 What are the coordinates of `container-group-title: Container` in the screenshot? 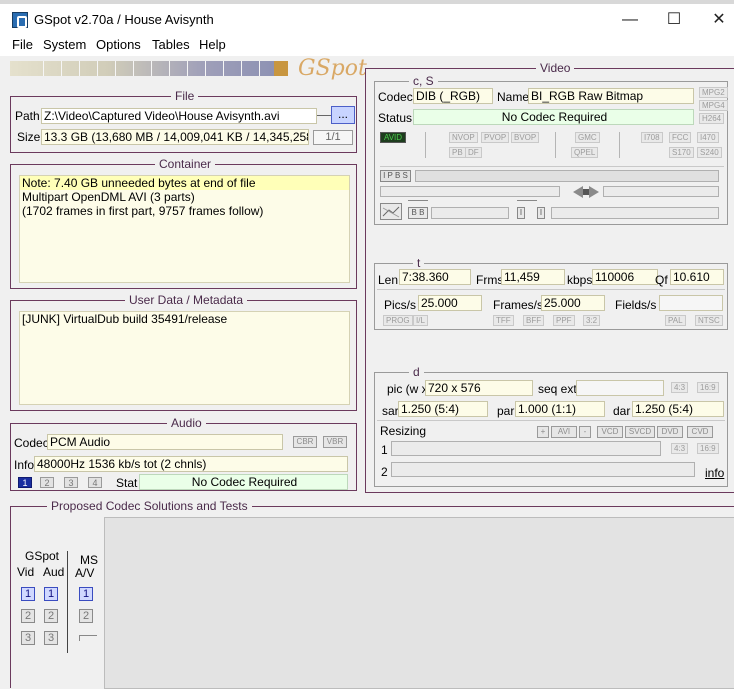 It's located at (185, 164).